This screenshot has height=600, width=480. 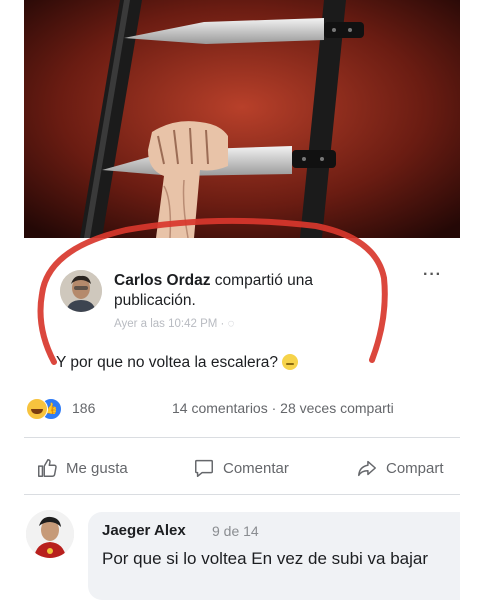 What do you see at coordinates (84, 408) in the screenshot?
I see `reactions-count: 186` at bounding box center [84, 408].